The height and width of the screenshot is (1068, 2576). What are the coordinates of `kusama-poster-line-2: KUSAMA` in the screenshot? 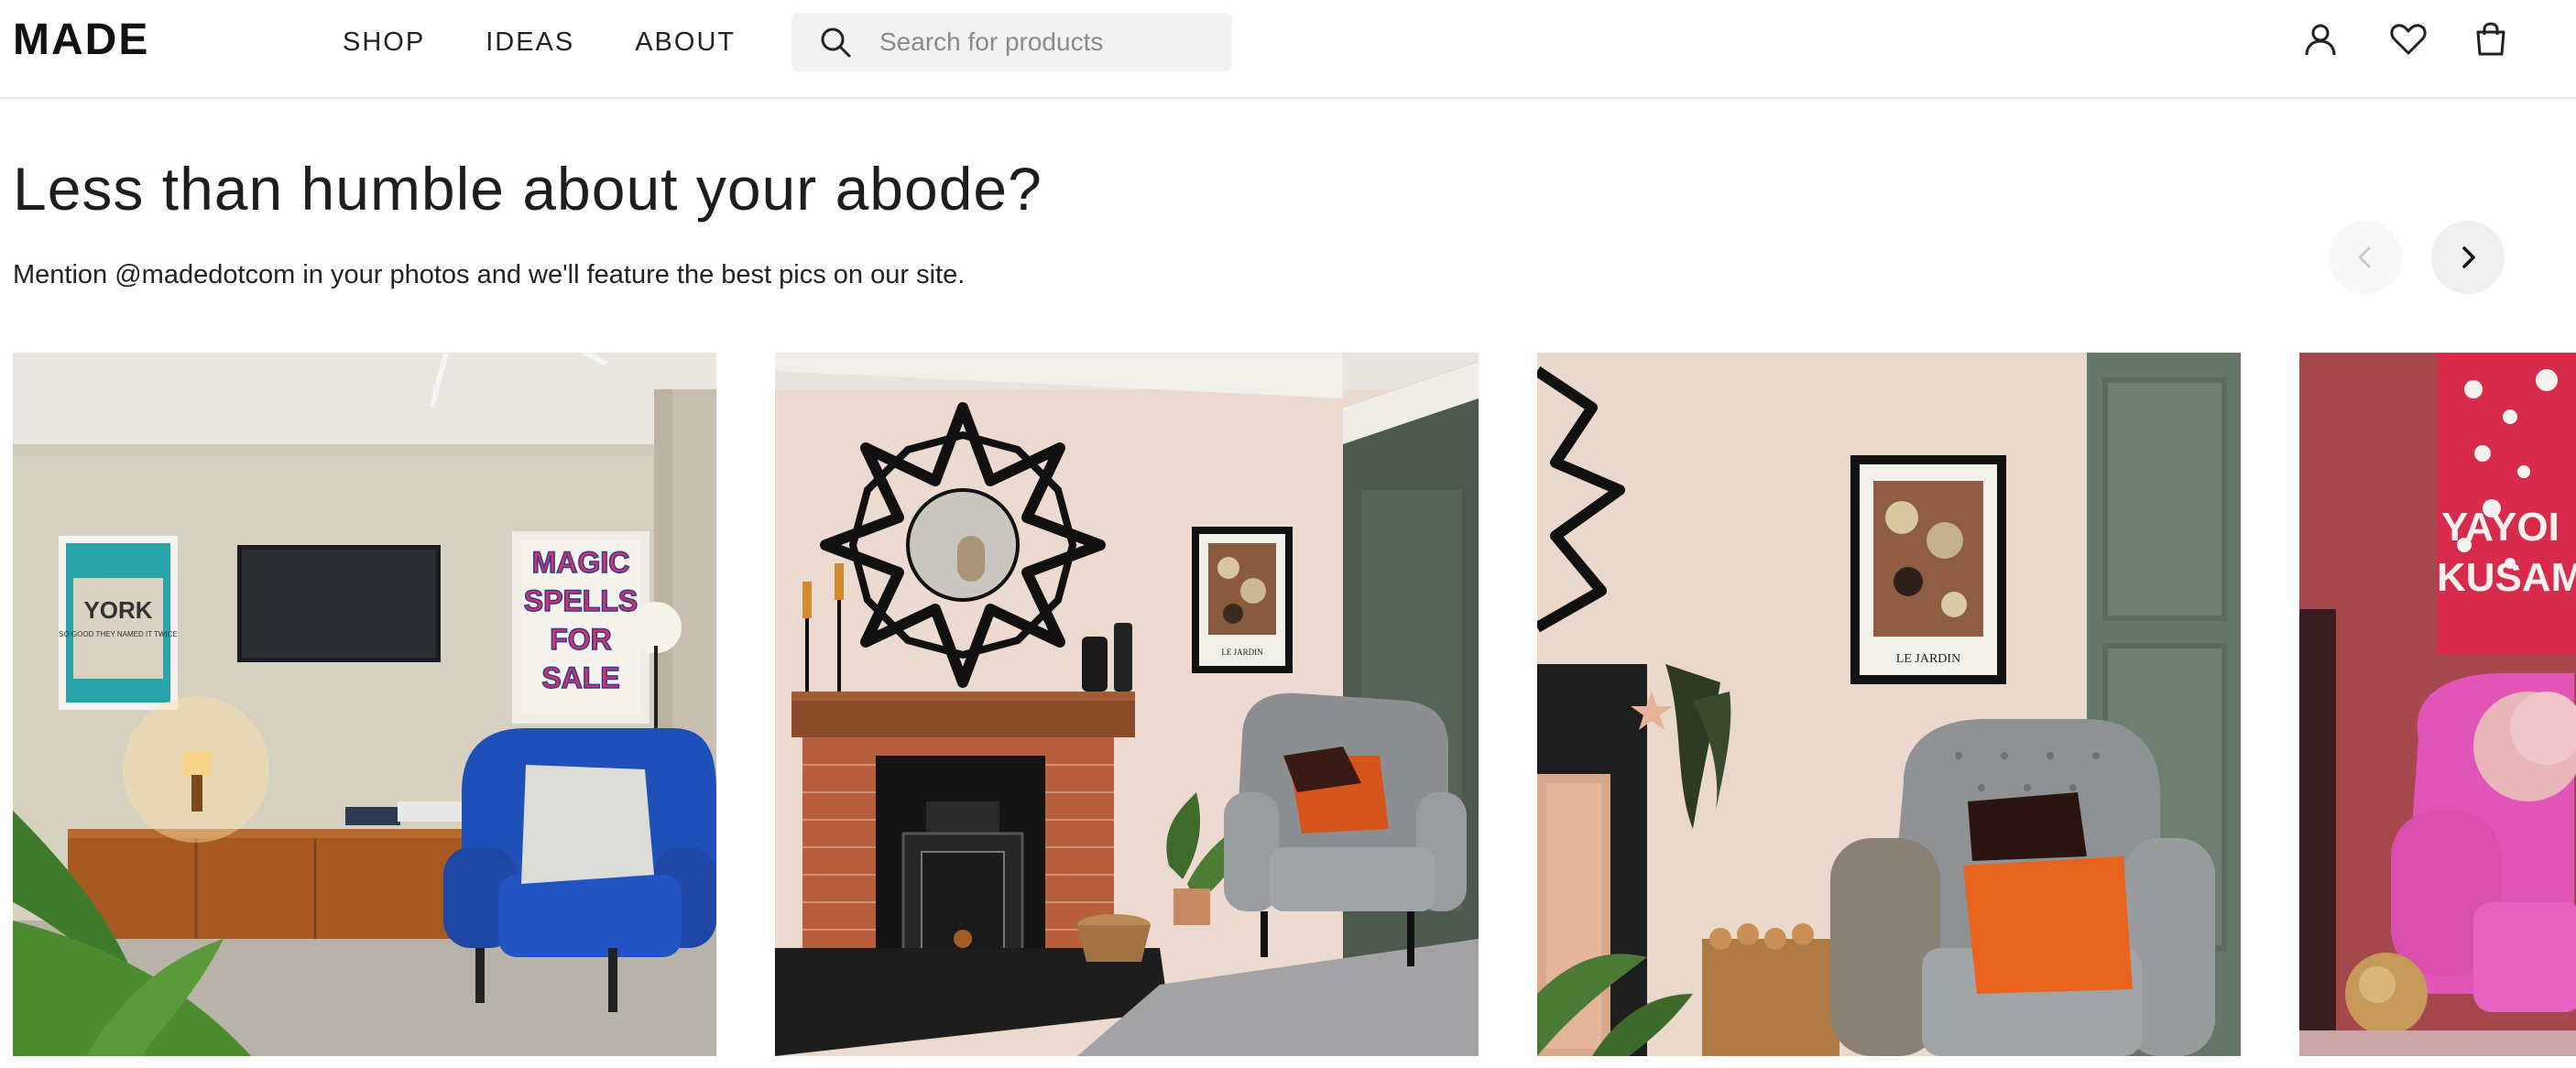 It's located at (2506, 577).